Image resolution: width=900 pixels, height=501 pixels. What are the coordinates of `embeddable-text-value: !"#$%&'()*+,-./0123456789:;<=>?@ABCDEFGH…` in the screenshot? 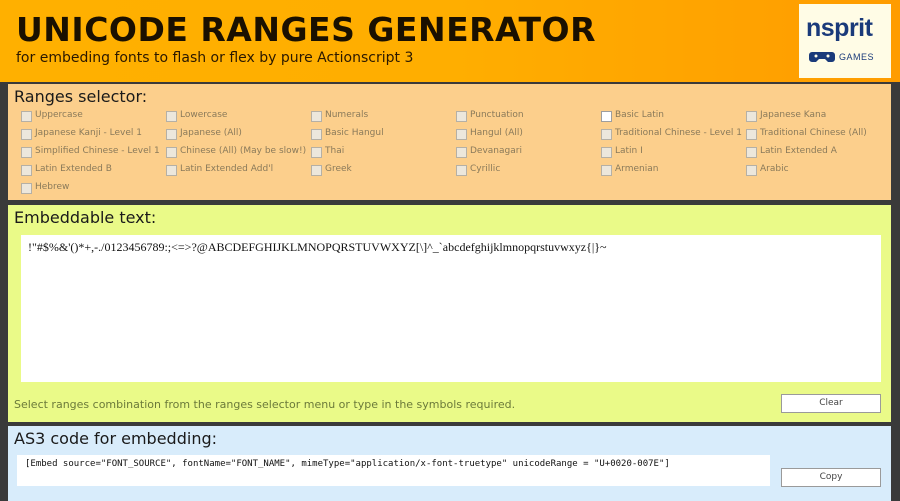 It's located at (317, 247).